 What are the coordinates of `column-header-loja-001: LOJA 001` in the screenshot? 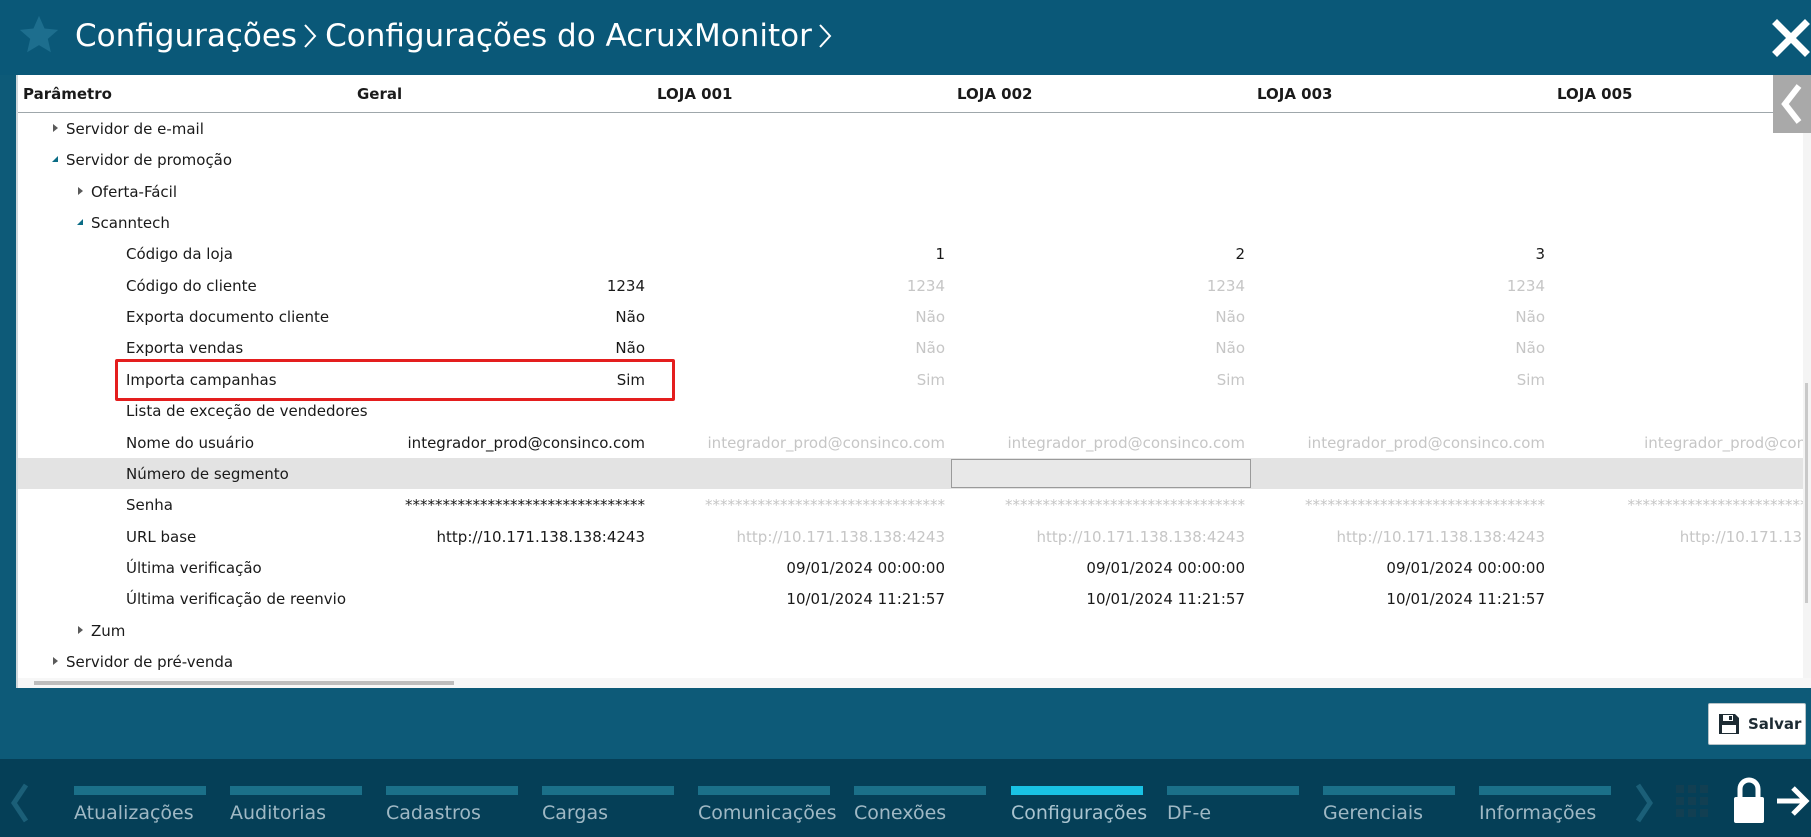 It's located at (695, 94).